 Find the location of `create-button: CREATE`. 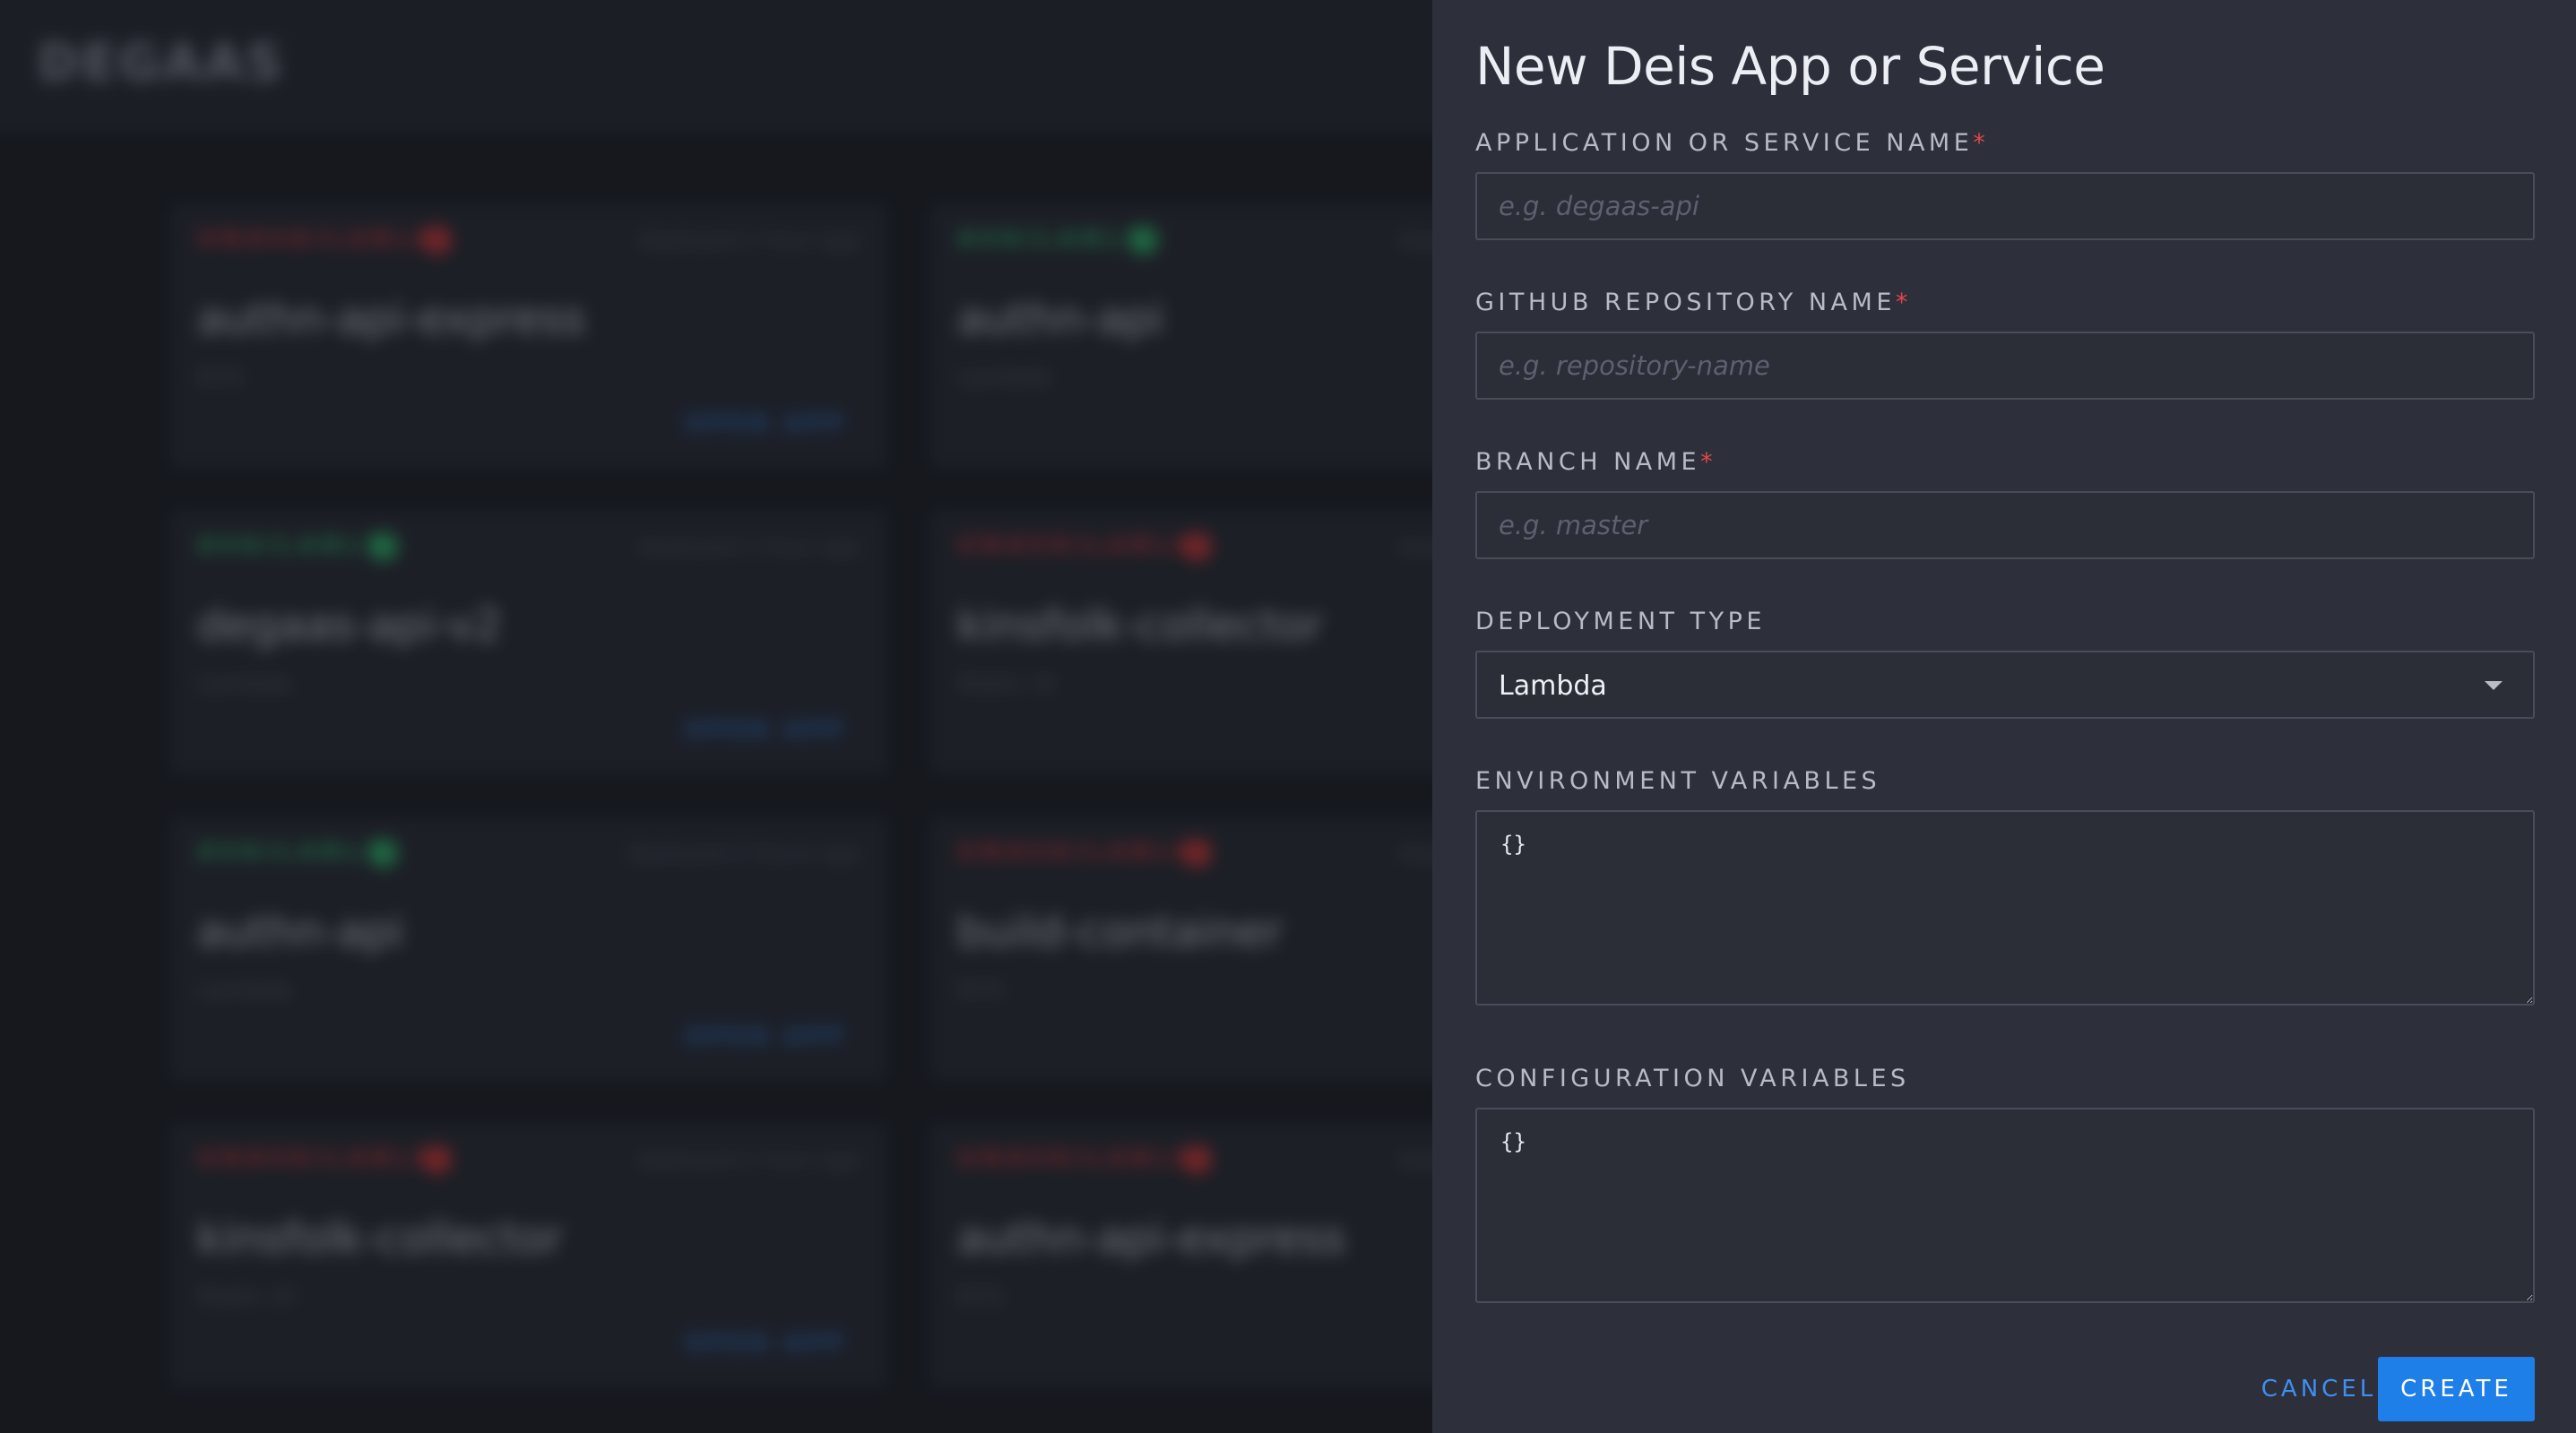

create-button: CREATE is located at coordinates (2456, 1389).